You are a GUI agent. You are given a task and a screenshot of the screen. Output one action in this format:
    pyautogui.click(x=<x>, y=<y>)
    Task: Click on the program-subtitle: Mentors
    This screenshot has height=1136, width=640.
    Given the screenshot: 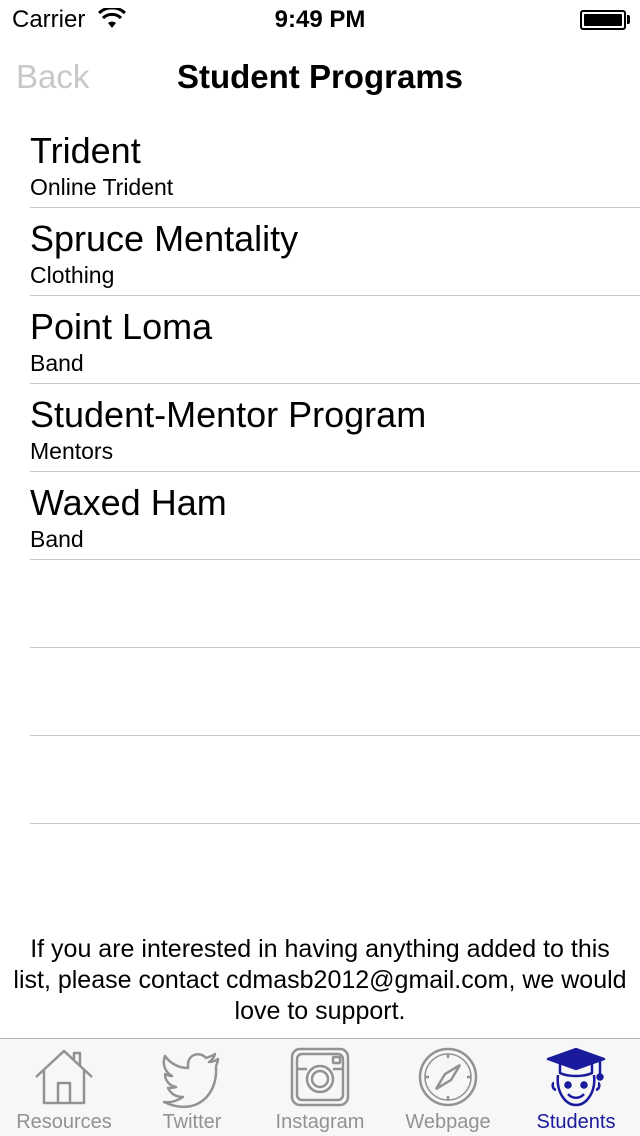 What is the action you would take?
    pyautogui.click(x=72, y=451)
    